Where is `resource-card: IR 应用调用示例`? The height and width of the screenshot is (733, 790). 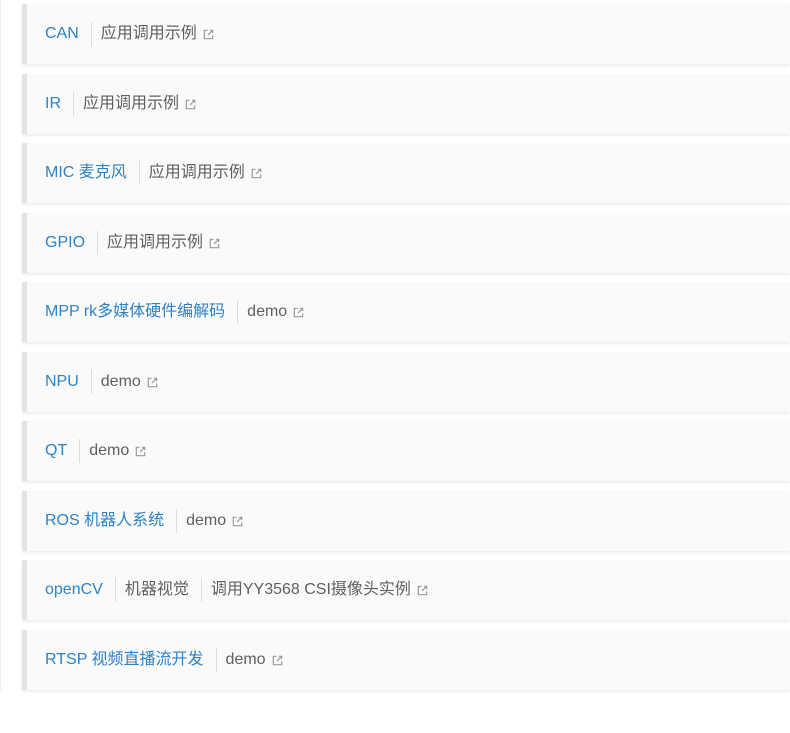
resource-card: IR 应用调用示例 is located at coordinates (406, 104).